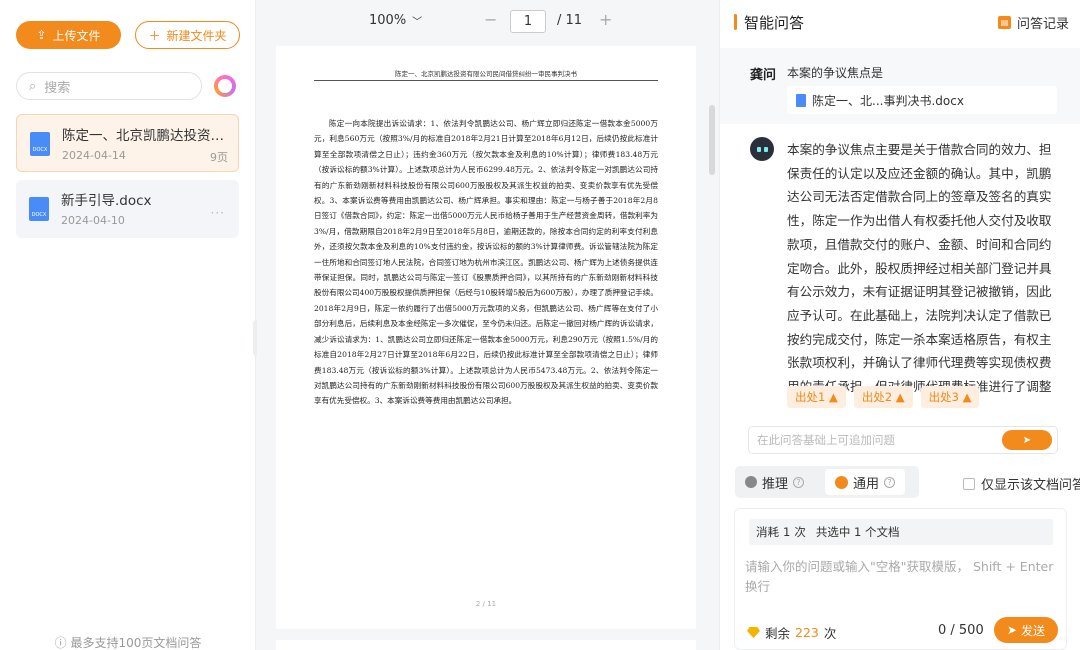 This screenshot has height=650, width=1080. Describe the element at coordinates (901, 532) in the screenshot. I see `consume-info: 消耗 1 次 共选中 1 个文档` at that location.